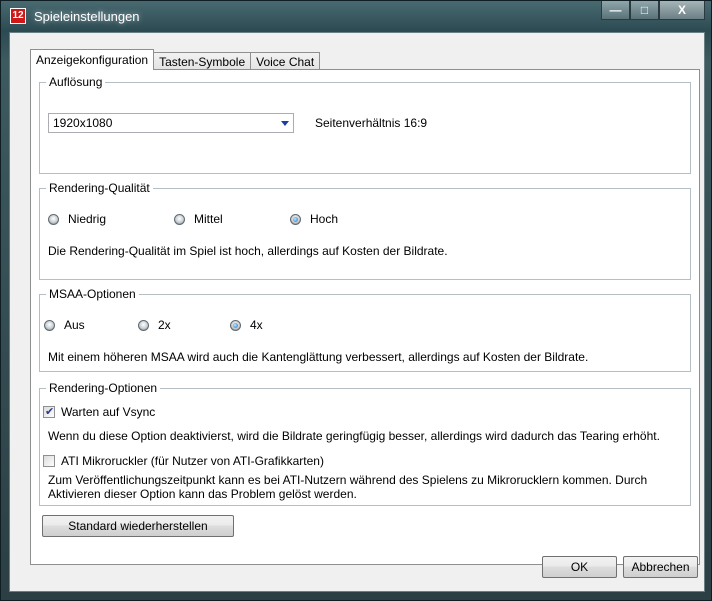  Describe the element at coordinates (87, 219) in the screenshot. I see `quality-option-low-label: Niedrig` at that location.